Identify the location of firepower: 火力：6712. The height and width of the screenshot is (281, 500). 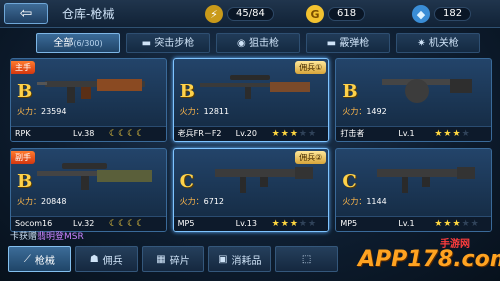
(202, 201).